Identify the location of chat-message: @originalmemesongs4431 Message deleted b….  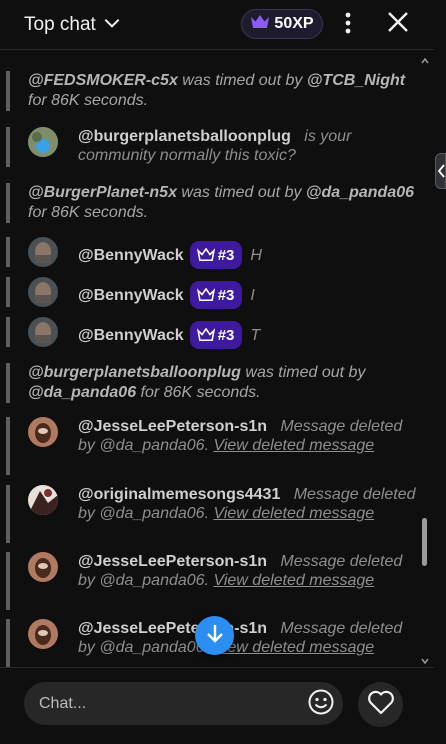
(213, 514).